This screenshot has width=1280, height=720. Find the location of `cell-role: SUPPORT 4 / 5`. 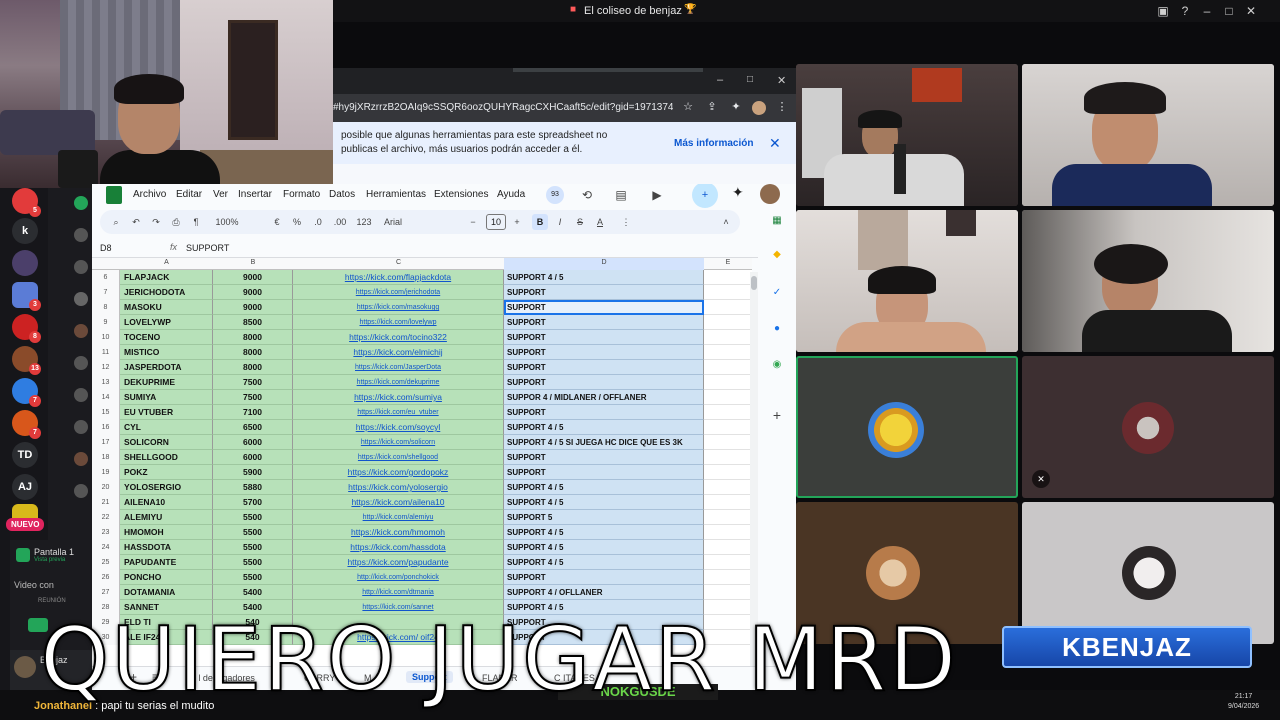

cell-role: SUPPORT 4 / 5 is located at coordinates (604, 427).